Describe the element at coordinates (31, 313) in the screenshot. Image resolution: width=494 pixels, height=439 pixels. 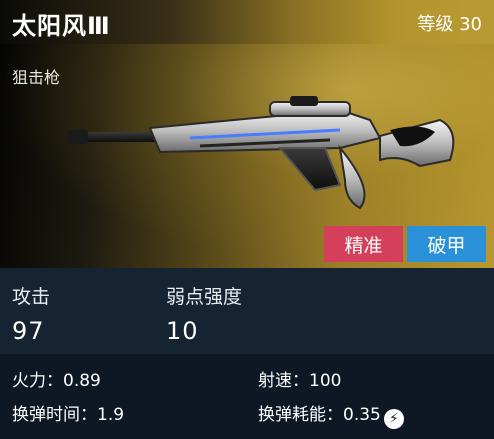
I see `attack-stat: 攻击 97` at that location.